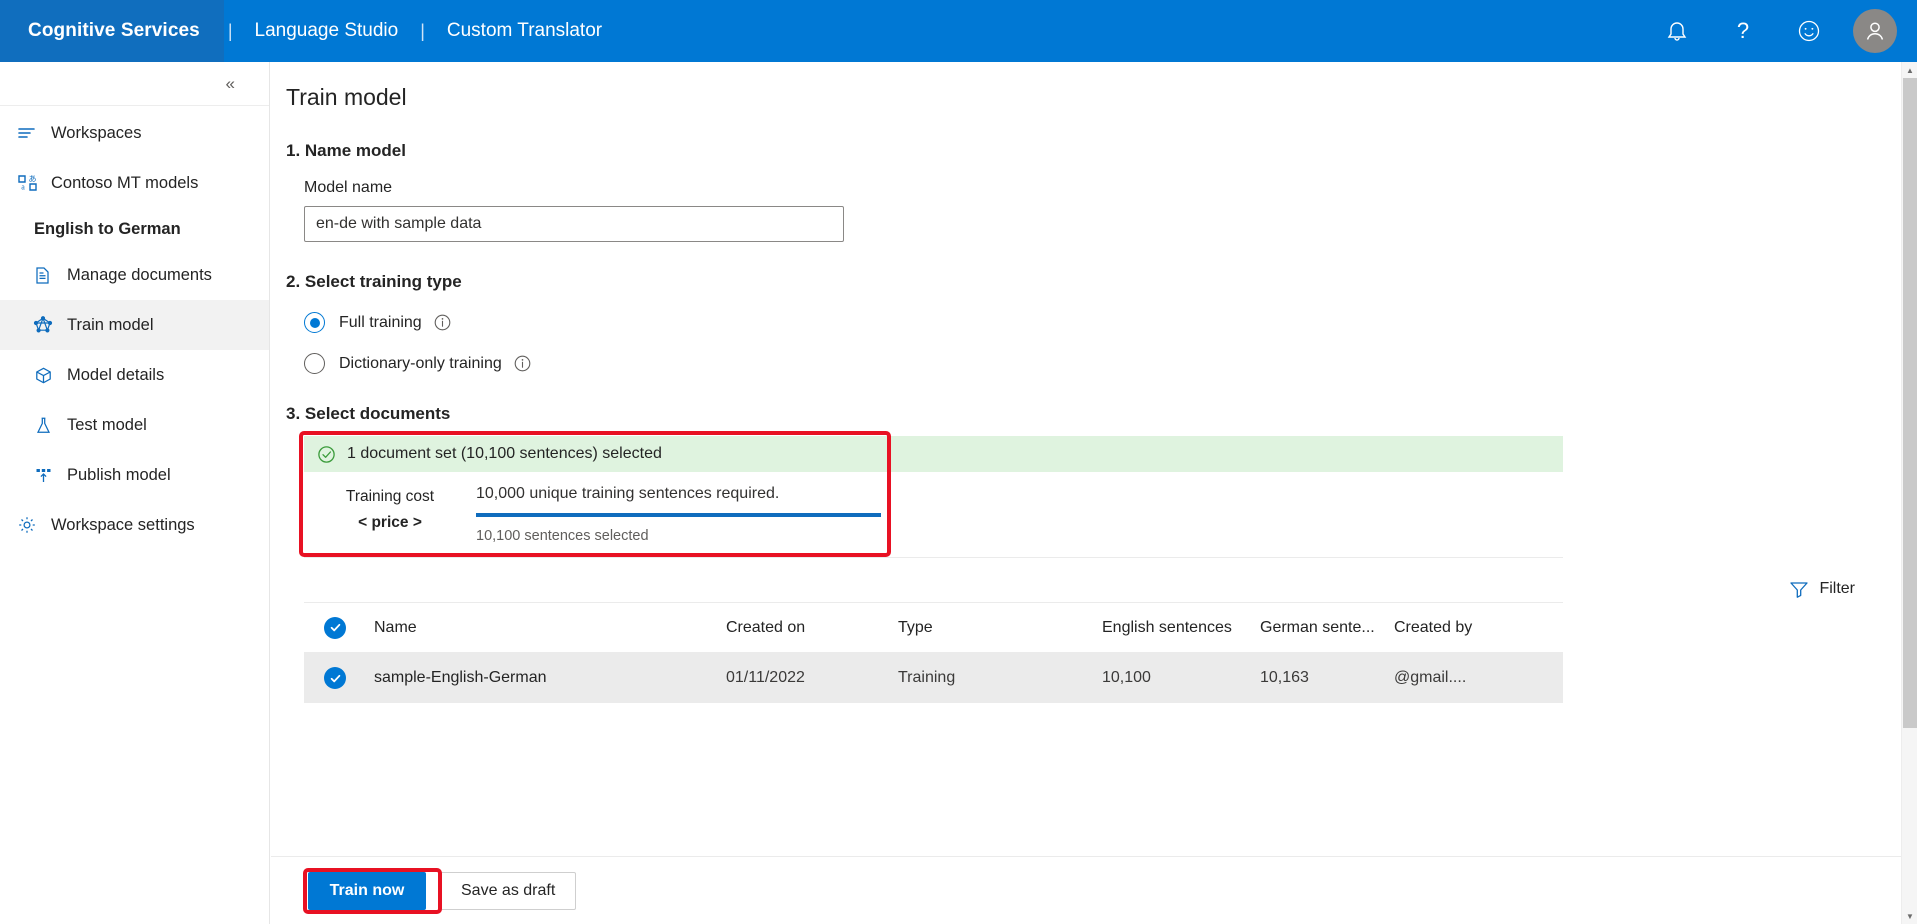  Describe the element at coordinates (346, 97) in the screenshot. I see `page-title: Train model` at that location.